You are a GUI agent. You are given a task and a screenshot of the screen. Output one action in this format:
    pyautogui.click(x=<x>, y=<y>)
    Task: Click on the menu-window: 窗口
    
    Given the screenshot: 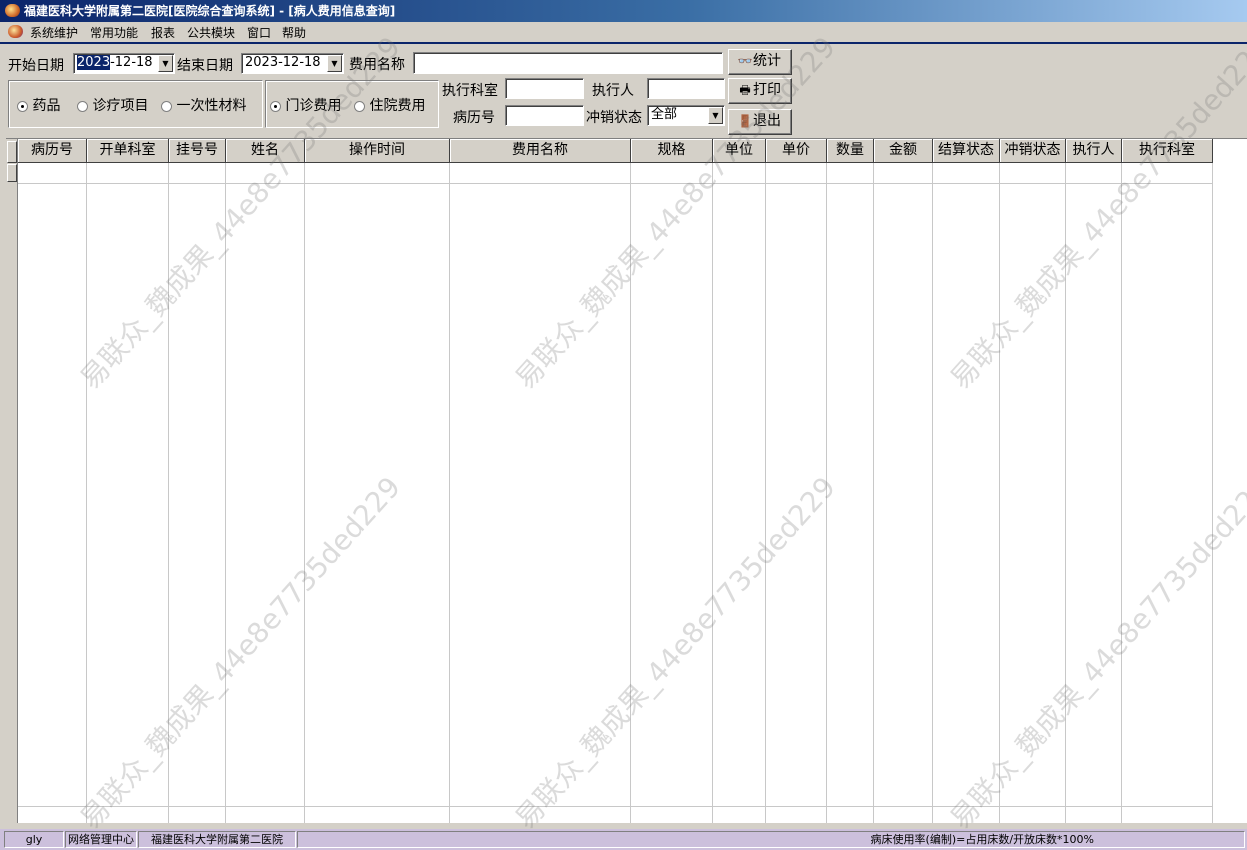 What is the action you would take?
    pyautogui.click(x=259, y=32)
    